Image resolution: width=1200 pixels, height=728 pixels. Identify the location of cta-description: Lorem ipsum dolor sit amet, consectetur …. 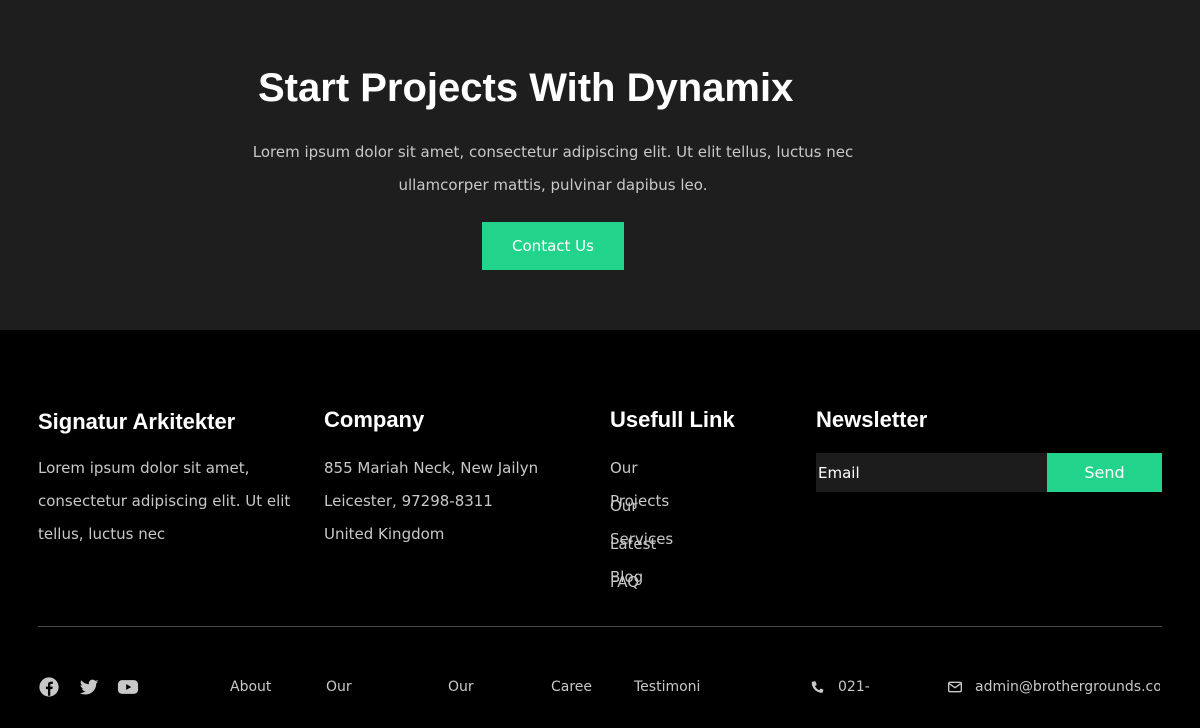
(553, 168).